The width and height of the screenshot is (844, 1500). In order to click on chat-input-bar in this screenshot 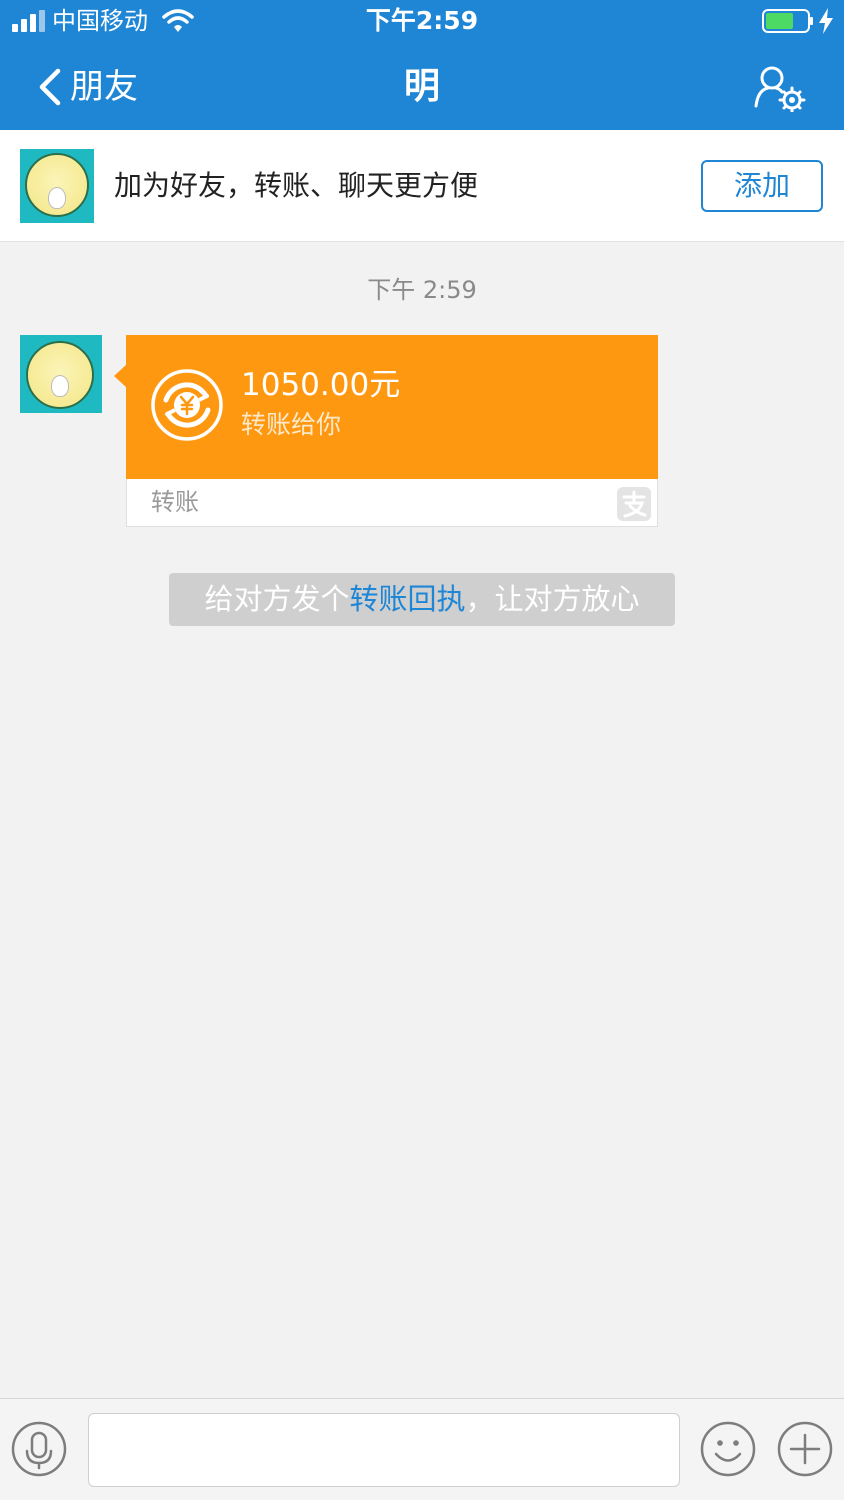, I will do `click(422, 1449)`.